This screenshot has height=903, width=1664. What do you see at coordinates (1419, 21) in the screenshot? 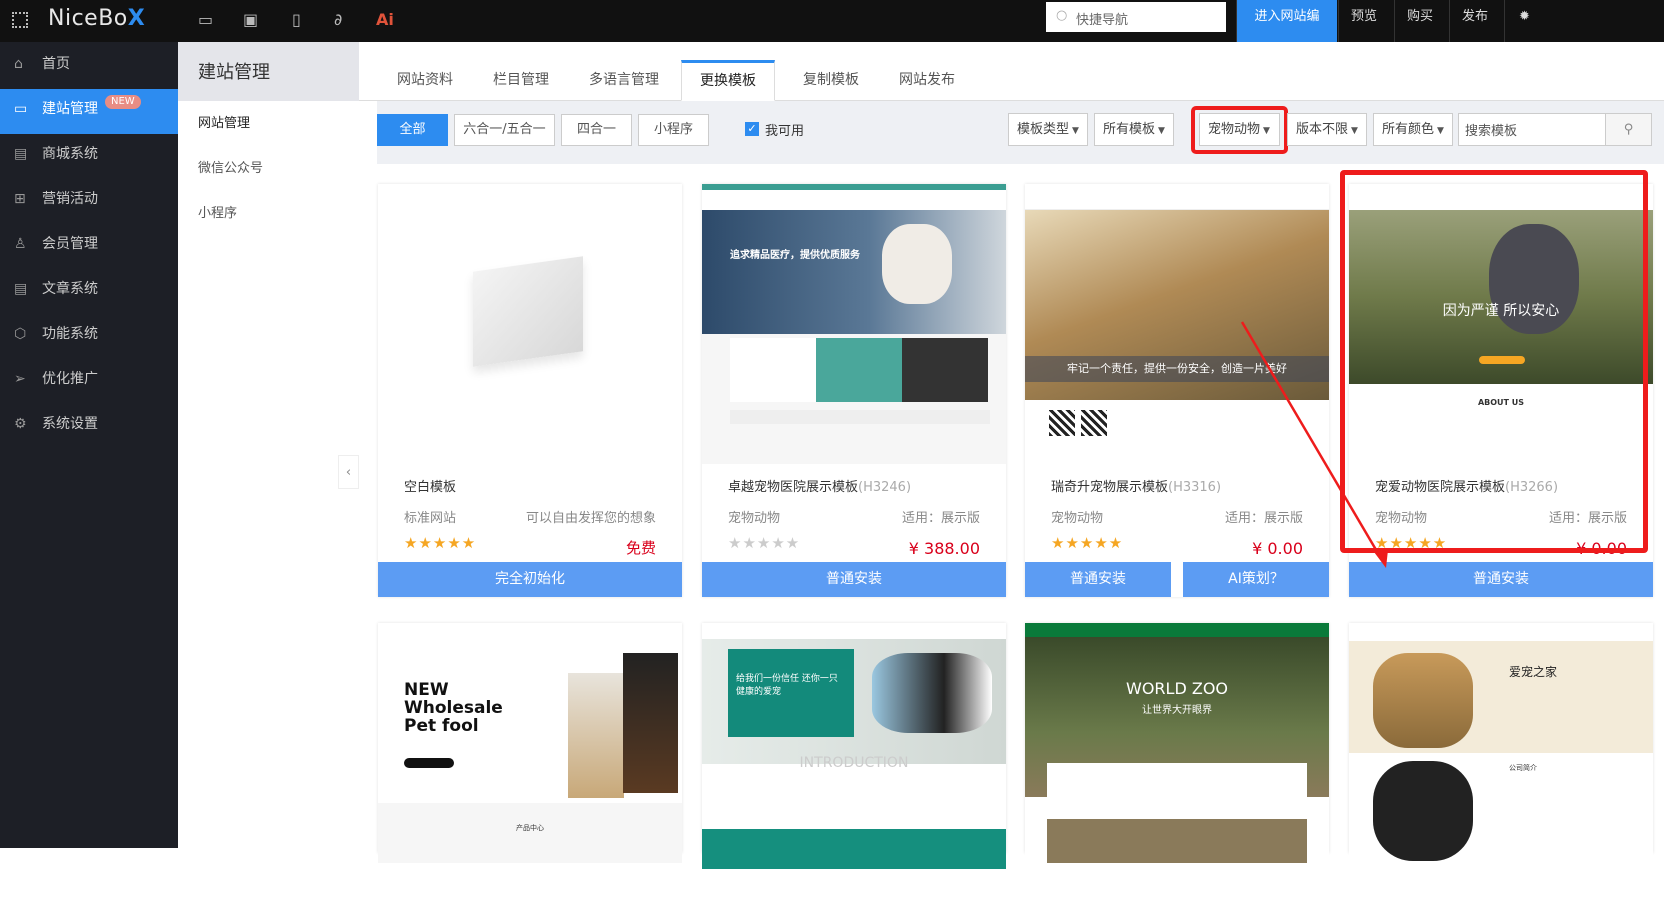
I see `buy-button: 购买` at bounding box center [1419, 21].